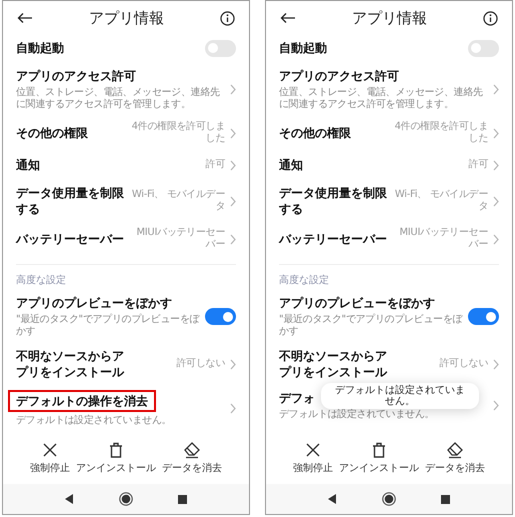 The image size is (515, 517). I want to click on setting-title: デフォルトの操作を消去, so click(82, 401).